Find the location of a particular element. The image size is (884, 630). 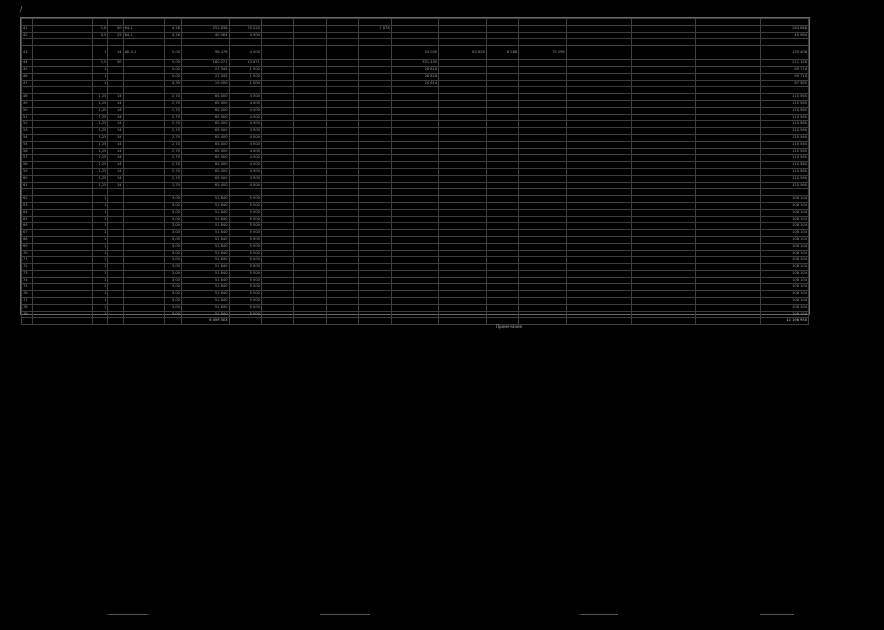

table-cell: 57 is located at coordinates (27, 158).